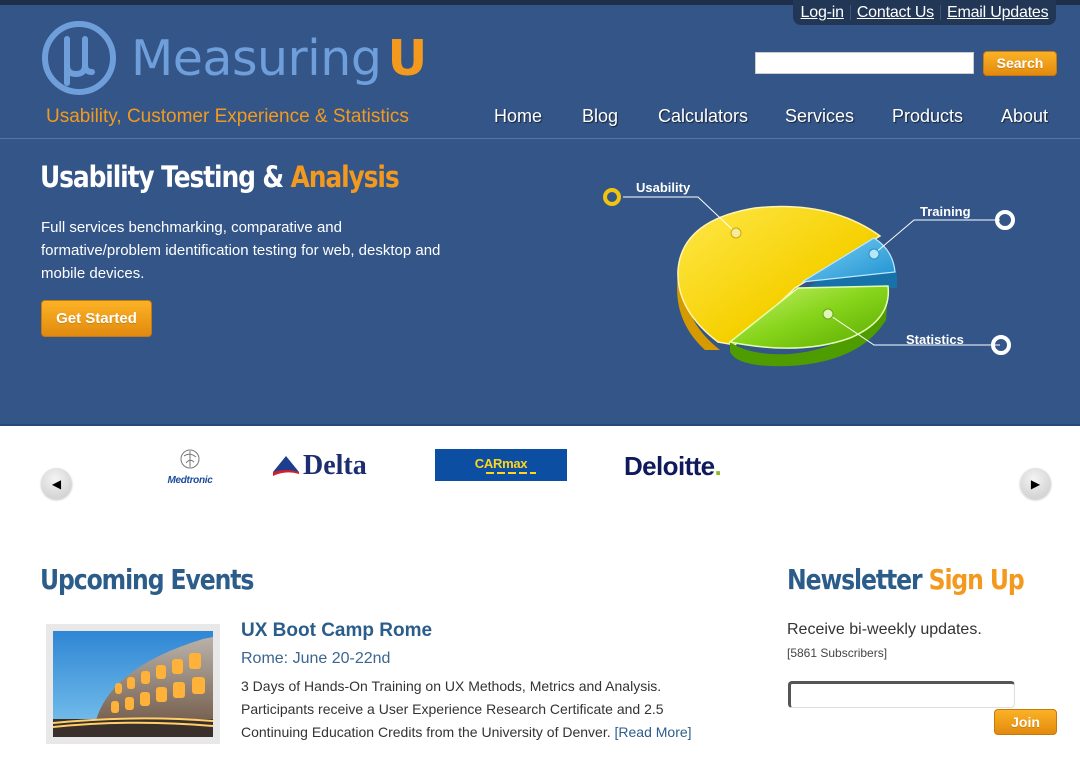 The height and width of the screenshot is (768, 1080). Describe the element at coordinates (336, 631) in the screenshot. I see `event-title-link: UX Boot Camp Rome` at that location.